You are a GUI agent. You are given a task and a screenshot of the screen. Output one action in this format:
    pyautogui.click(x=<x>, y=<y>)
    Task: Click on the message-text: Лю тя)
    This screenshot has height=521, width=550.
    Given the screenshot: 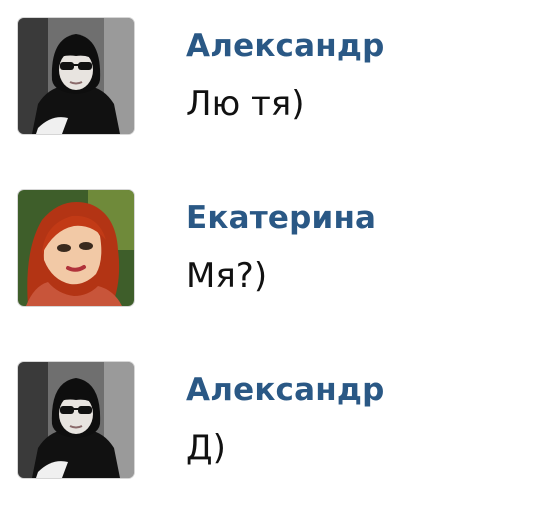 What is the action you would take?
    pyautogui.click(x=245, y=104)
    